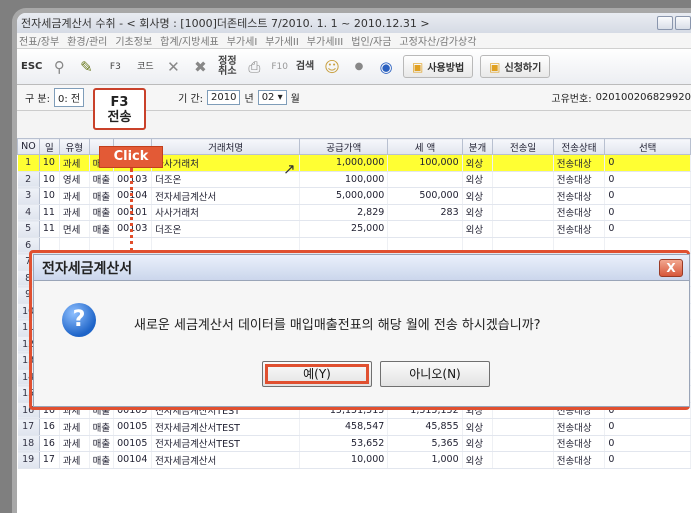  I want to click on menu-item: 전표/장부, so click(39, 40).